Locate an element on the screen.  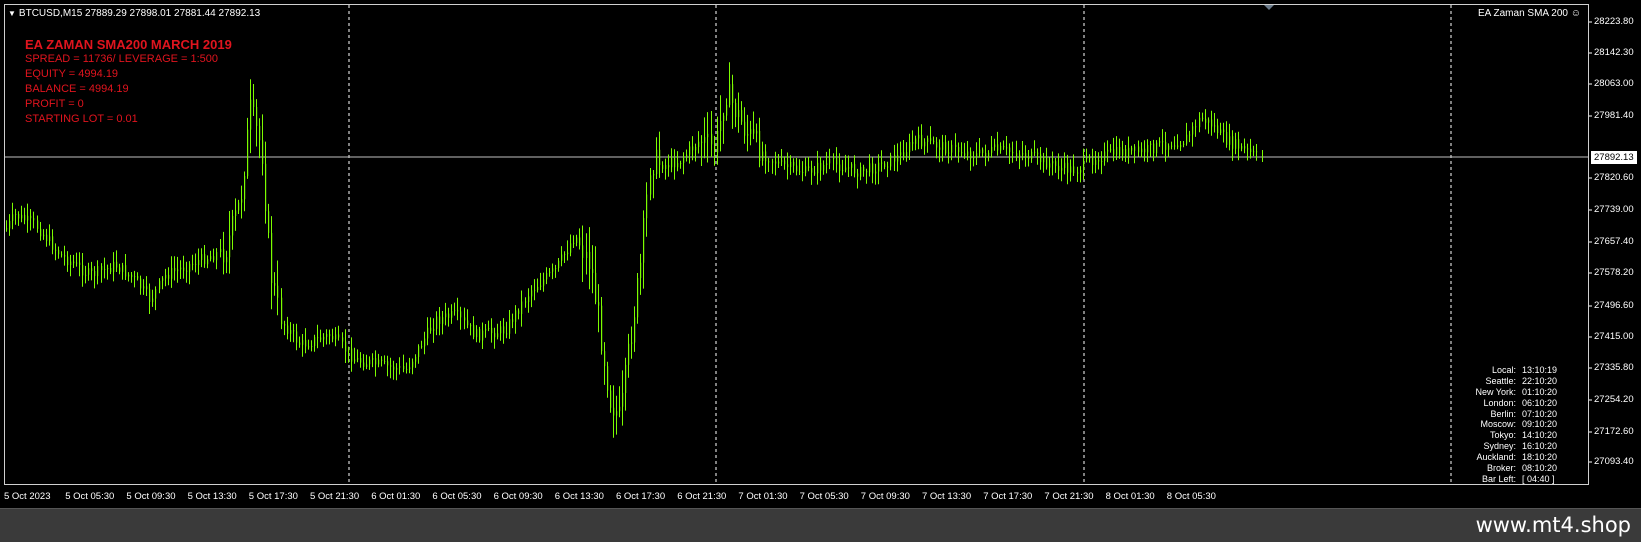
clock-row: Auckland: 18:10:20 is located at coordinates (1506, 457).